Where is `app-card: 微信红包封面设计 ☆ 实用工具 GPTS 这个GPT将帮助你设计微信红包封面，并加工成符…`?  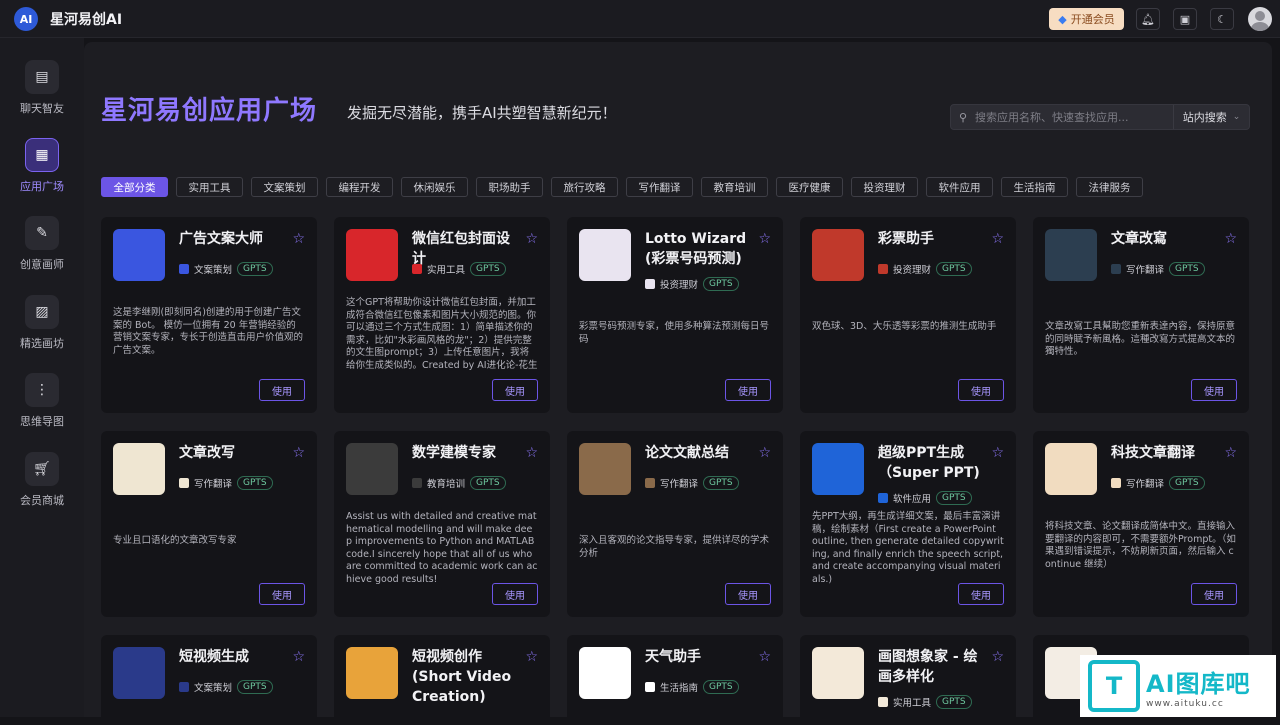
app-card: 微信红包封面设计 ☆ 实用工具 GPTS 这个GPT将帮助你设计微信红包封面，并加工成符… is located at coordinates (442, 315).